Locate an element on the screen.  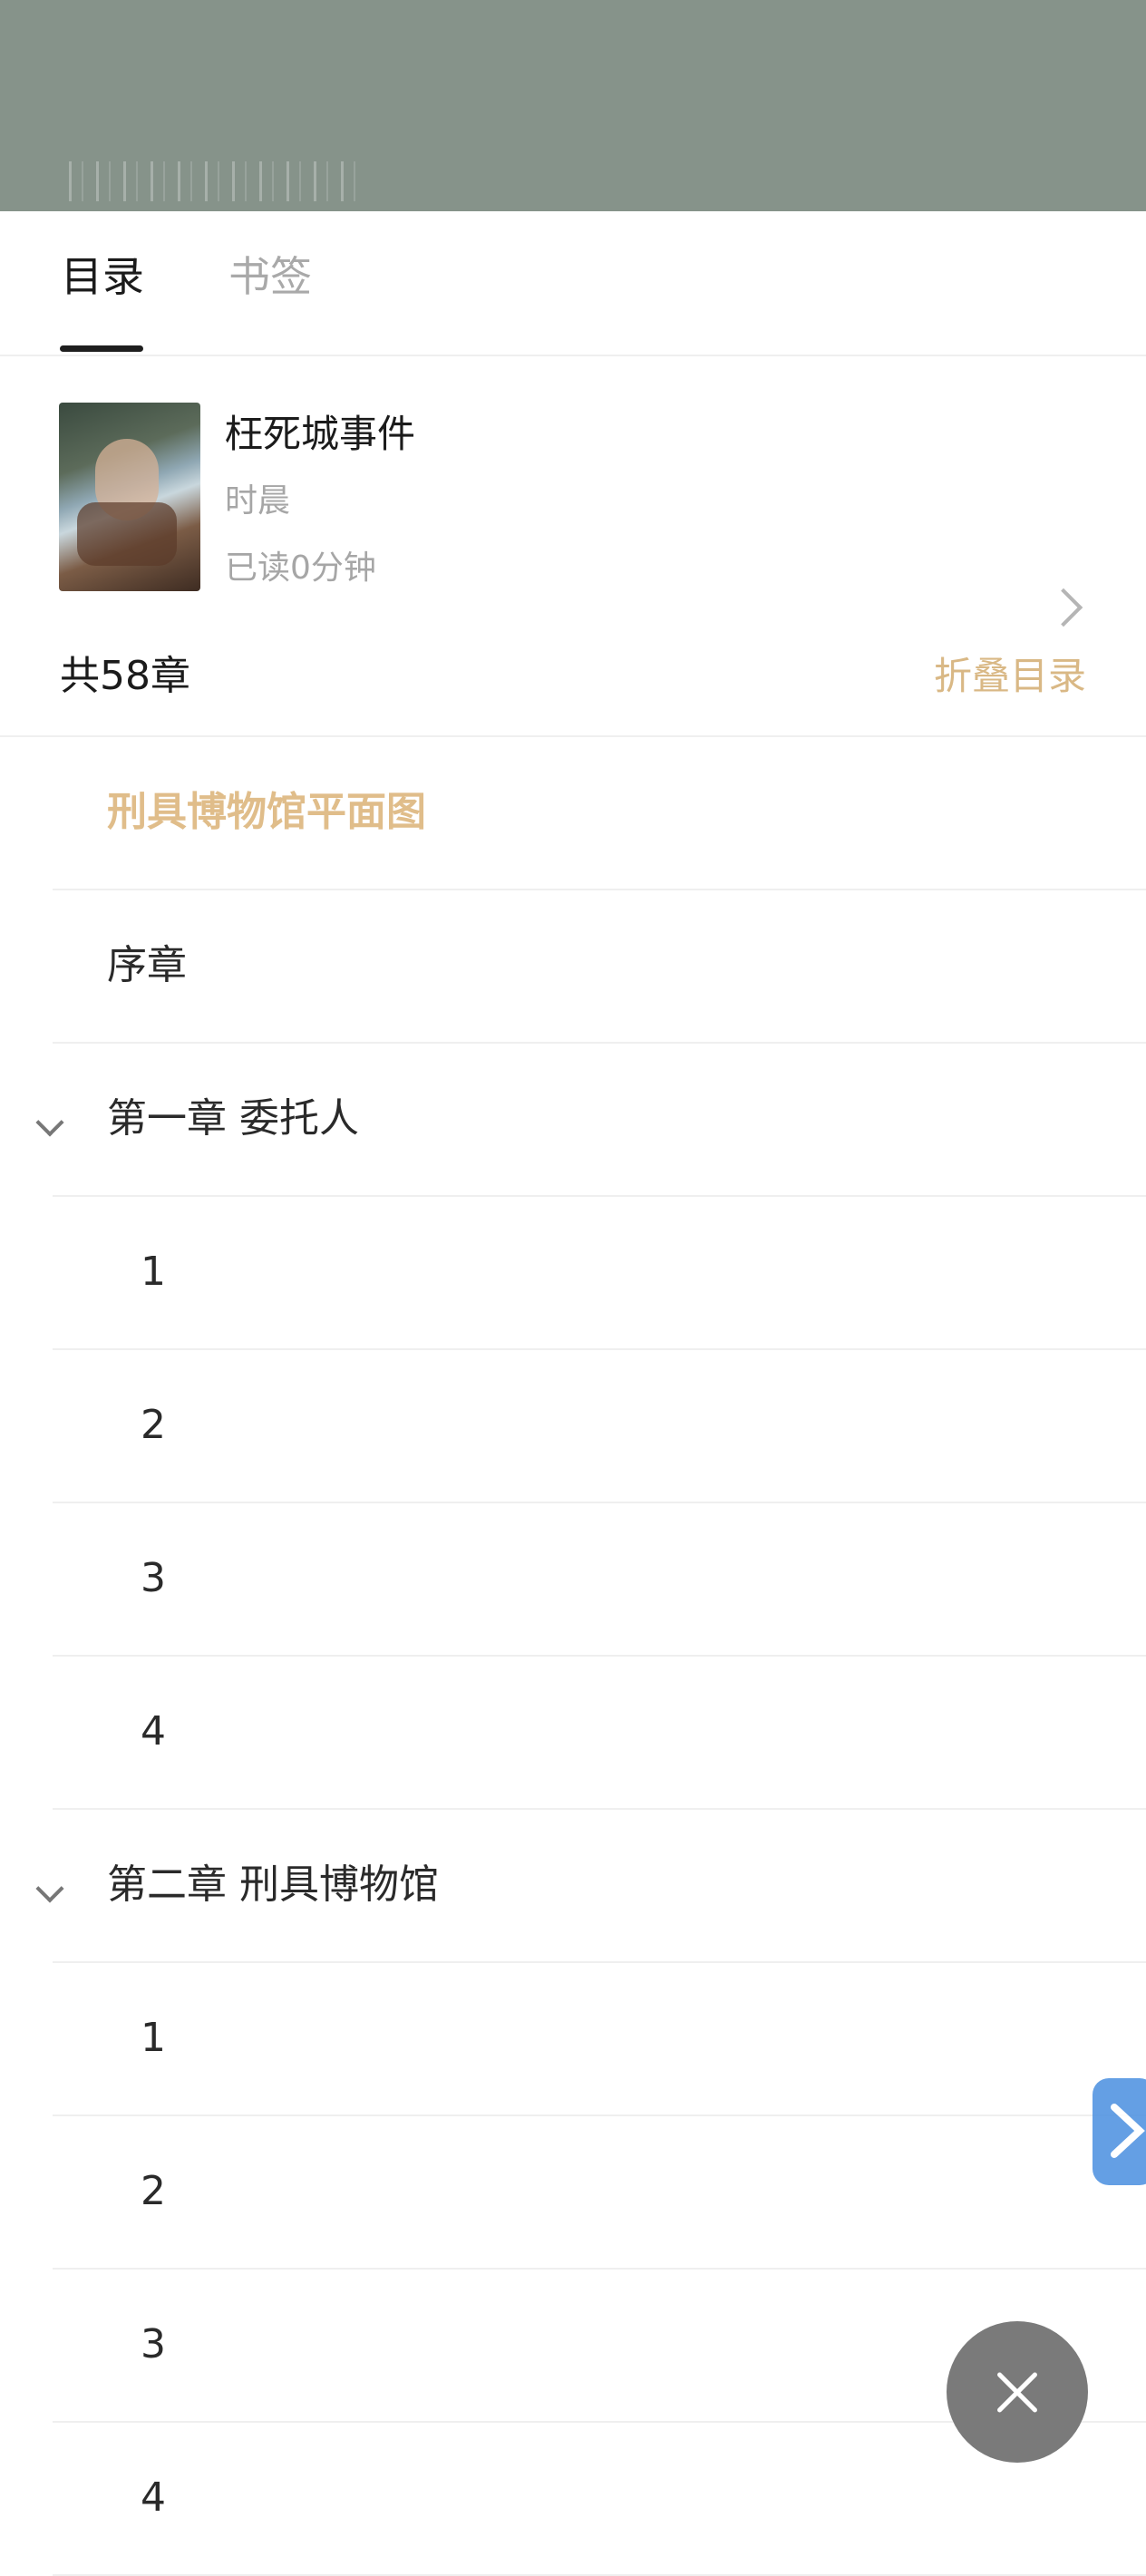
toc-item-label: 第二章 刑具博物馆 is located at coordinates (273, 1885).